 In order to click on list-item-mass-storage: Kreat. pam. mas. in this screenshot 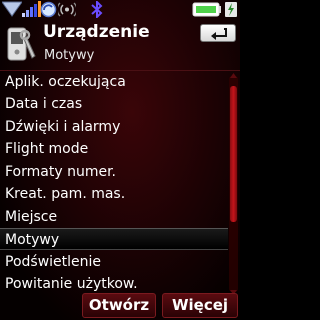, I will do `click(114, 194)`.